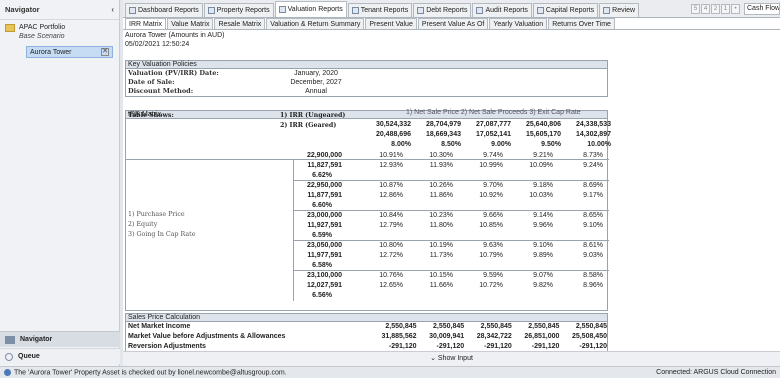  Describe the element at coordinates (168, 10) in the screenshot. I see `tab-label: Dashboard Reports` at that location.